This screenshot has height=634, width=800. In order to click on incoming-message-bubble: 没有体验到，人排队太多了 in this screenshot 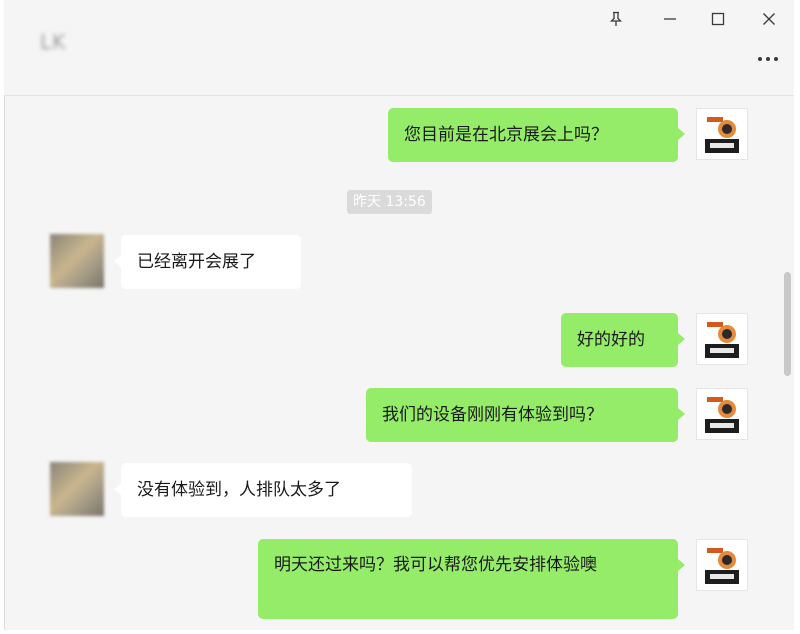, I will do `click(263, 490)`.